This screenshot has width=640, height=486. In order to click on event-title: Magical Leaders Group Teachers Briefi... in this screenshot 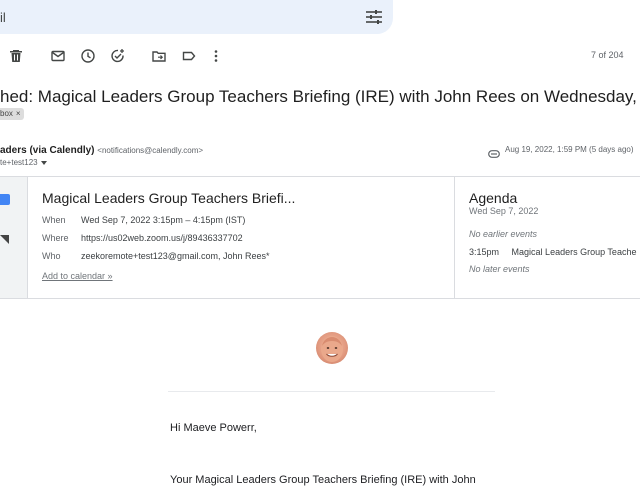, I will do `click(168, 198)`.